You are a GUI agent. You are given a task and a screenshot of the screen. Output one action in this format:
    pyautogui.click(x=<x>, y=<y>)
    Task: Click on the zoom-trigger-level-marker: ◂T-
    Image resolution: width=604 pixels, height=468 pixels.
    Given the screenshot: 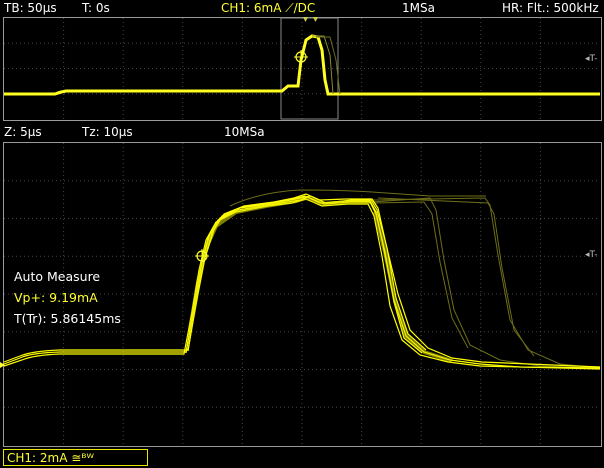 What is the action you would take?
    pyautogui.click(x=591, y=255)
    